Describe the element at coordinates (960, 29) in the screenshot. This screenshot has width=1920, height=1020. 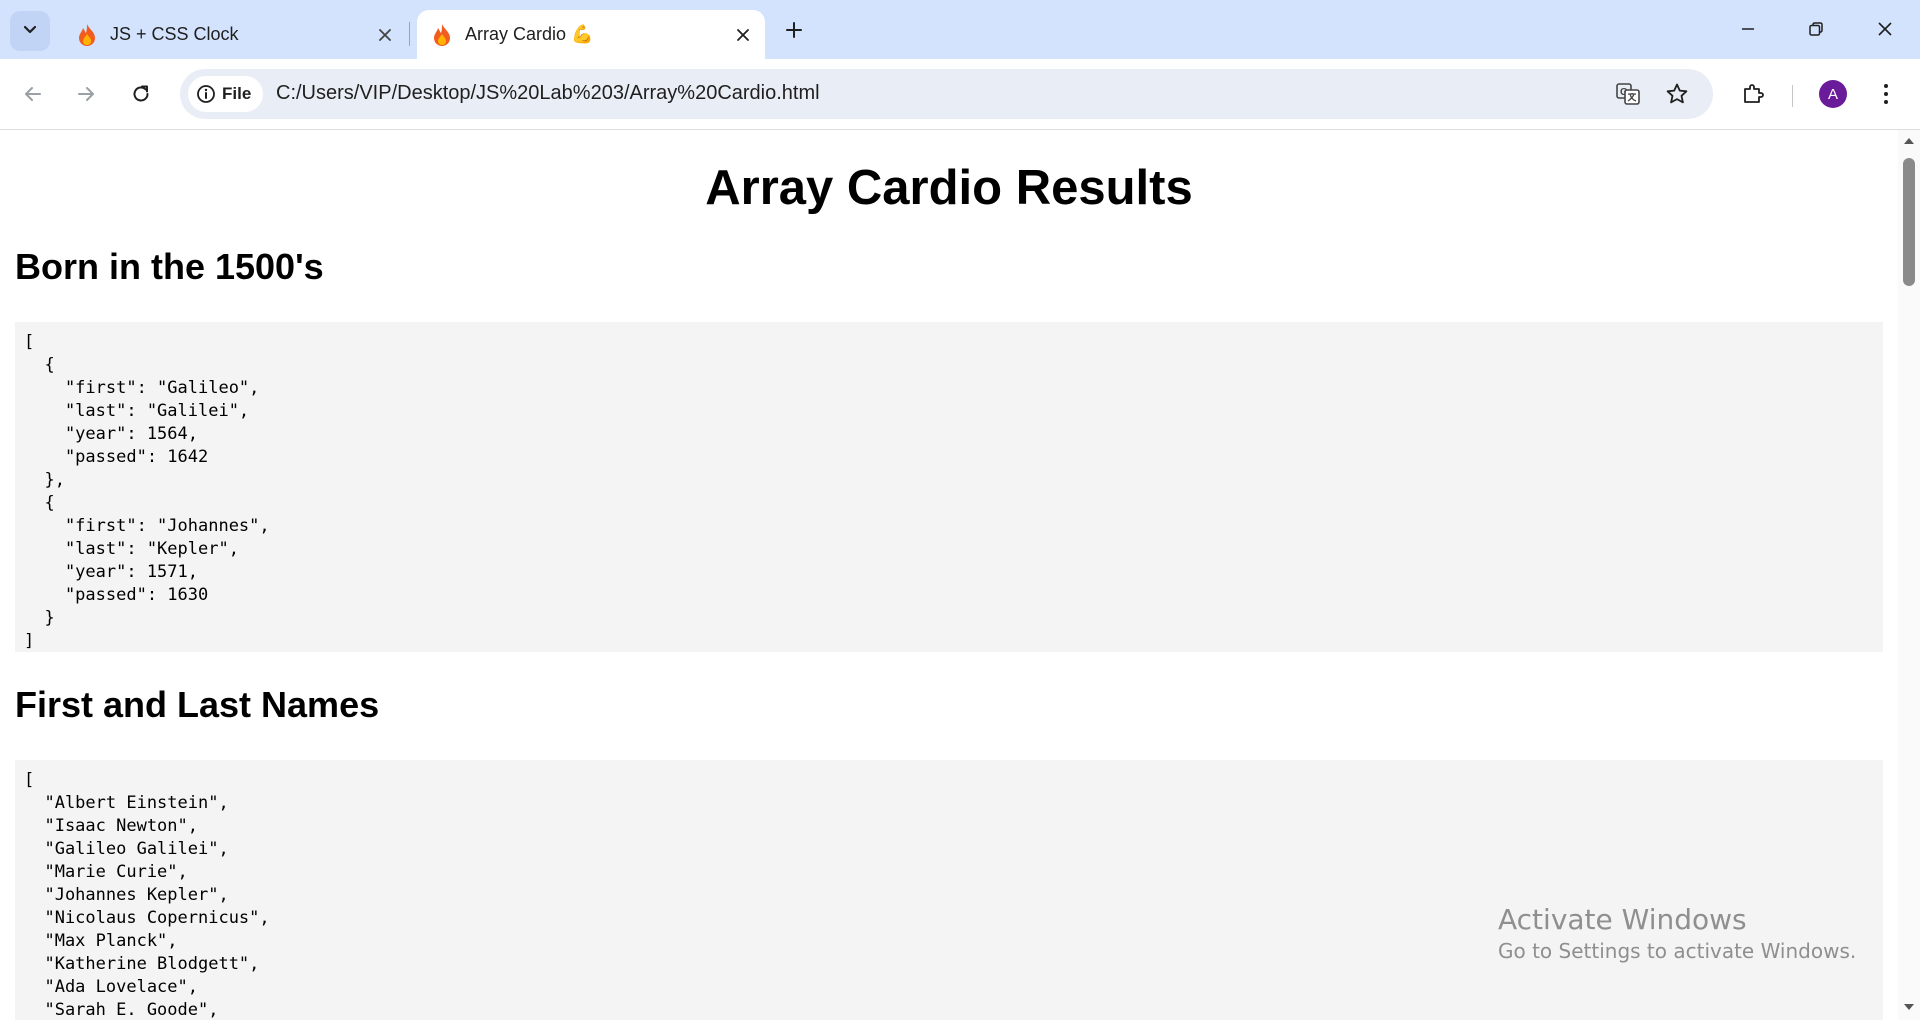
I see `tab-strip: JS + CSS Clock Array Cardio 💪` at that location.